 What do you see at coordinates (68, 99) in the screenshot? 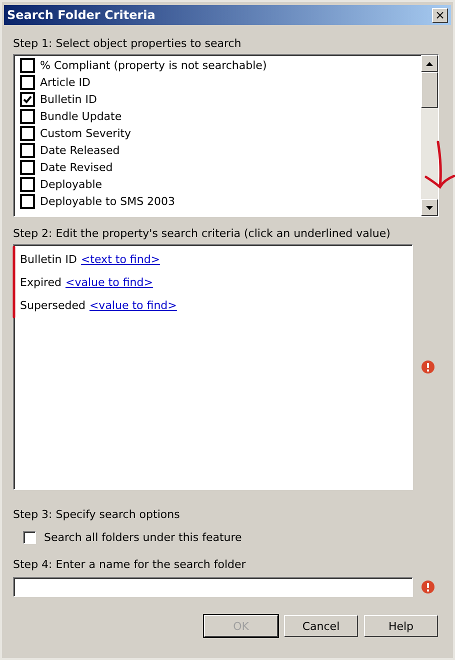
I see `property-name: Bulletin ID` at bounding box center [68, 99].